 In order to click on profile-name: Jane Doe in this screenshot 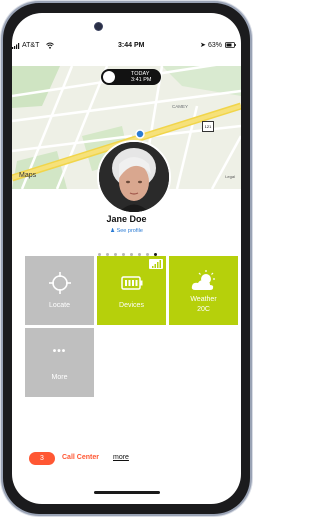, I will do `click(126, 219)`.